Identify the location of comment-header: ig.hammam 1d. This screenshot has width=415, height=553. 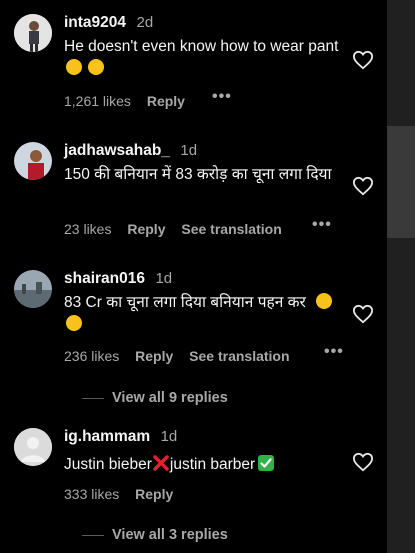
(120, 437).